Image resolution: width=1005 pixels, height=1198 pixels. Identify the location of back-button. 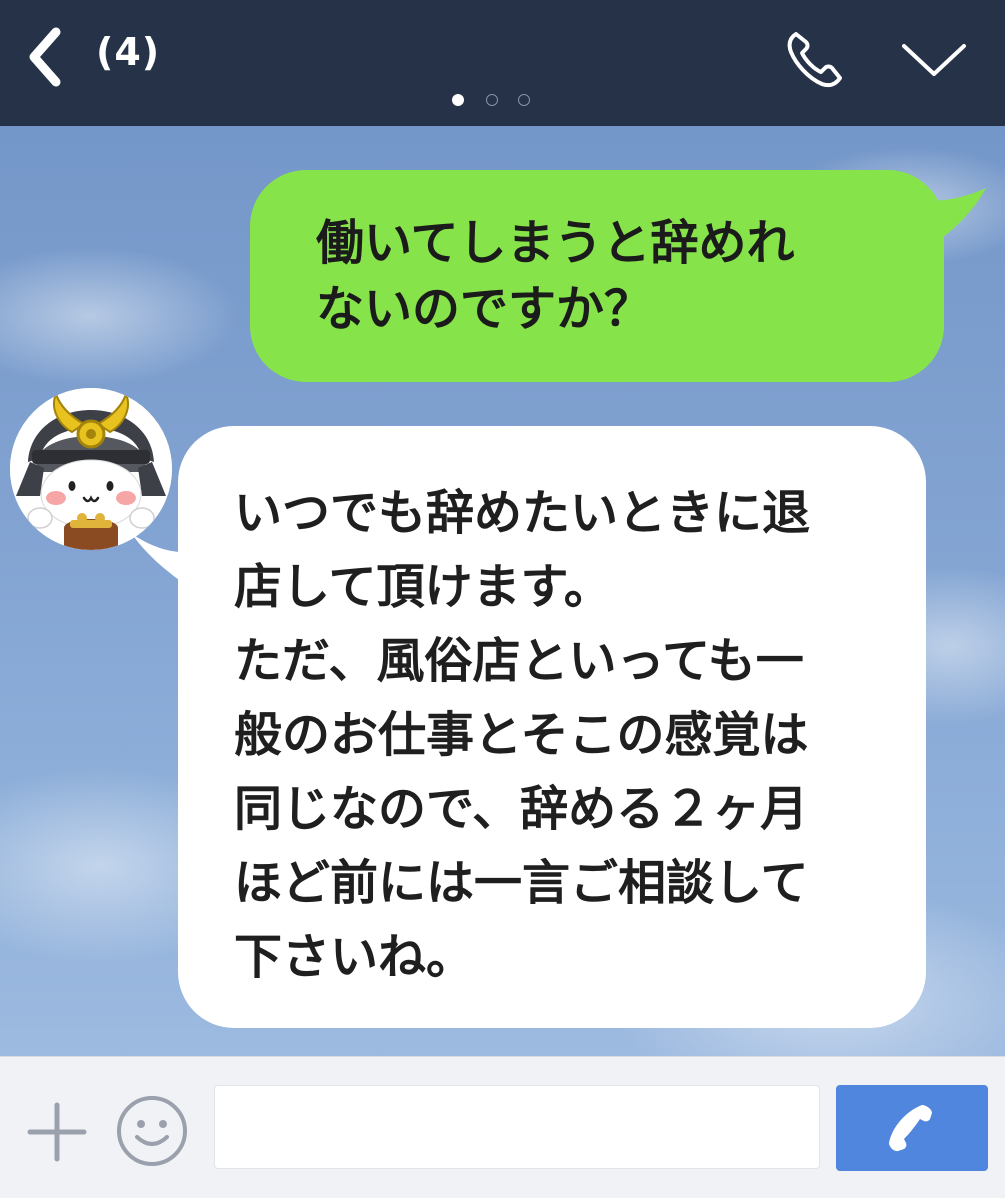
(50, 57).